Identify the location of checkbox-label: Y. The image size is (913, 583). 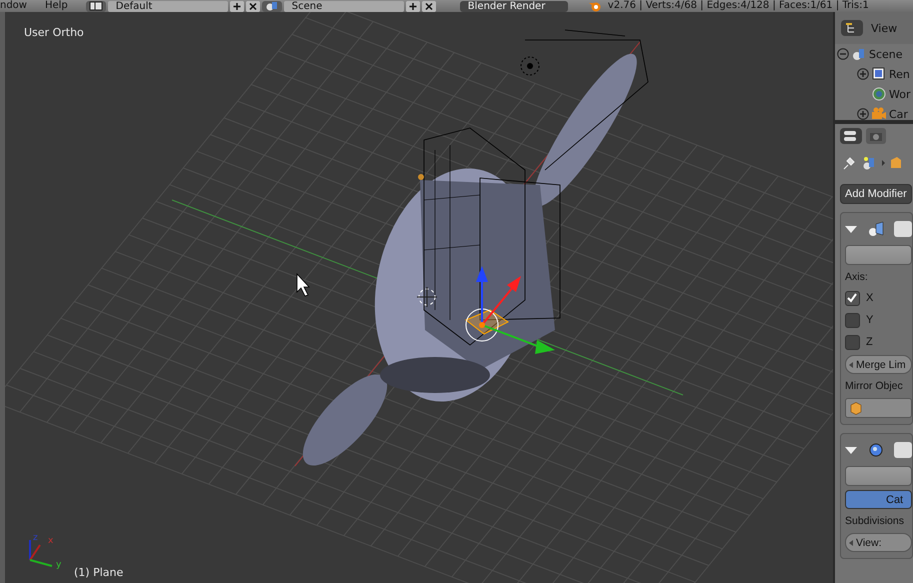
(870, 320).